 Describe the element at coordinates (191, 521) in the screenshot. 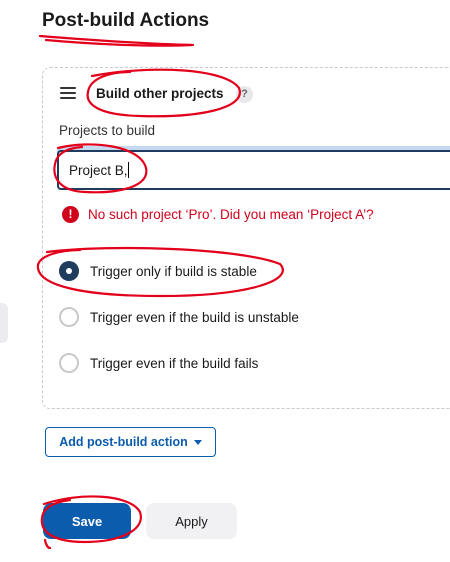

I see `apply-button: Apply` at that location.